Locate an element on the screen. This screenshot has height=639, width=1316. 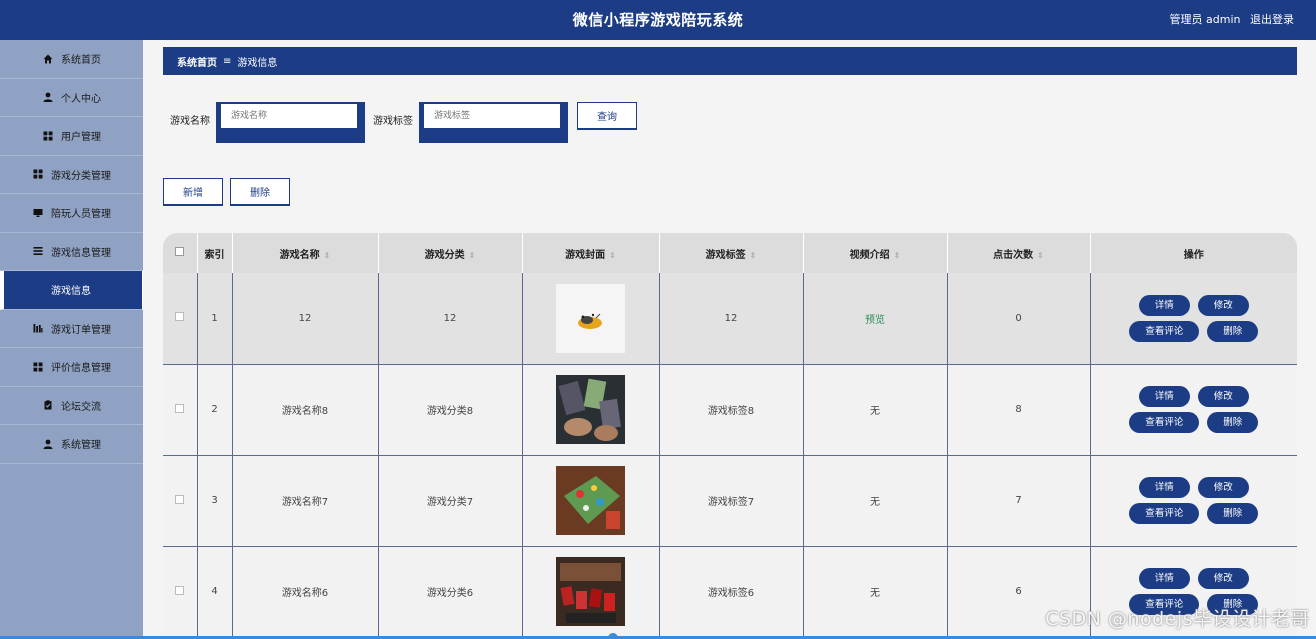
sidebar-item-forum: 论坛交流 is located at coordinates (71, 406).